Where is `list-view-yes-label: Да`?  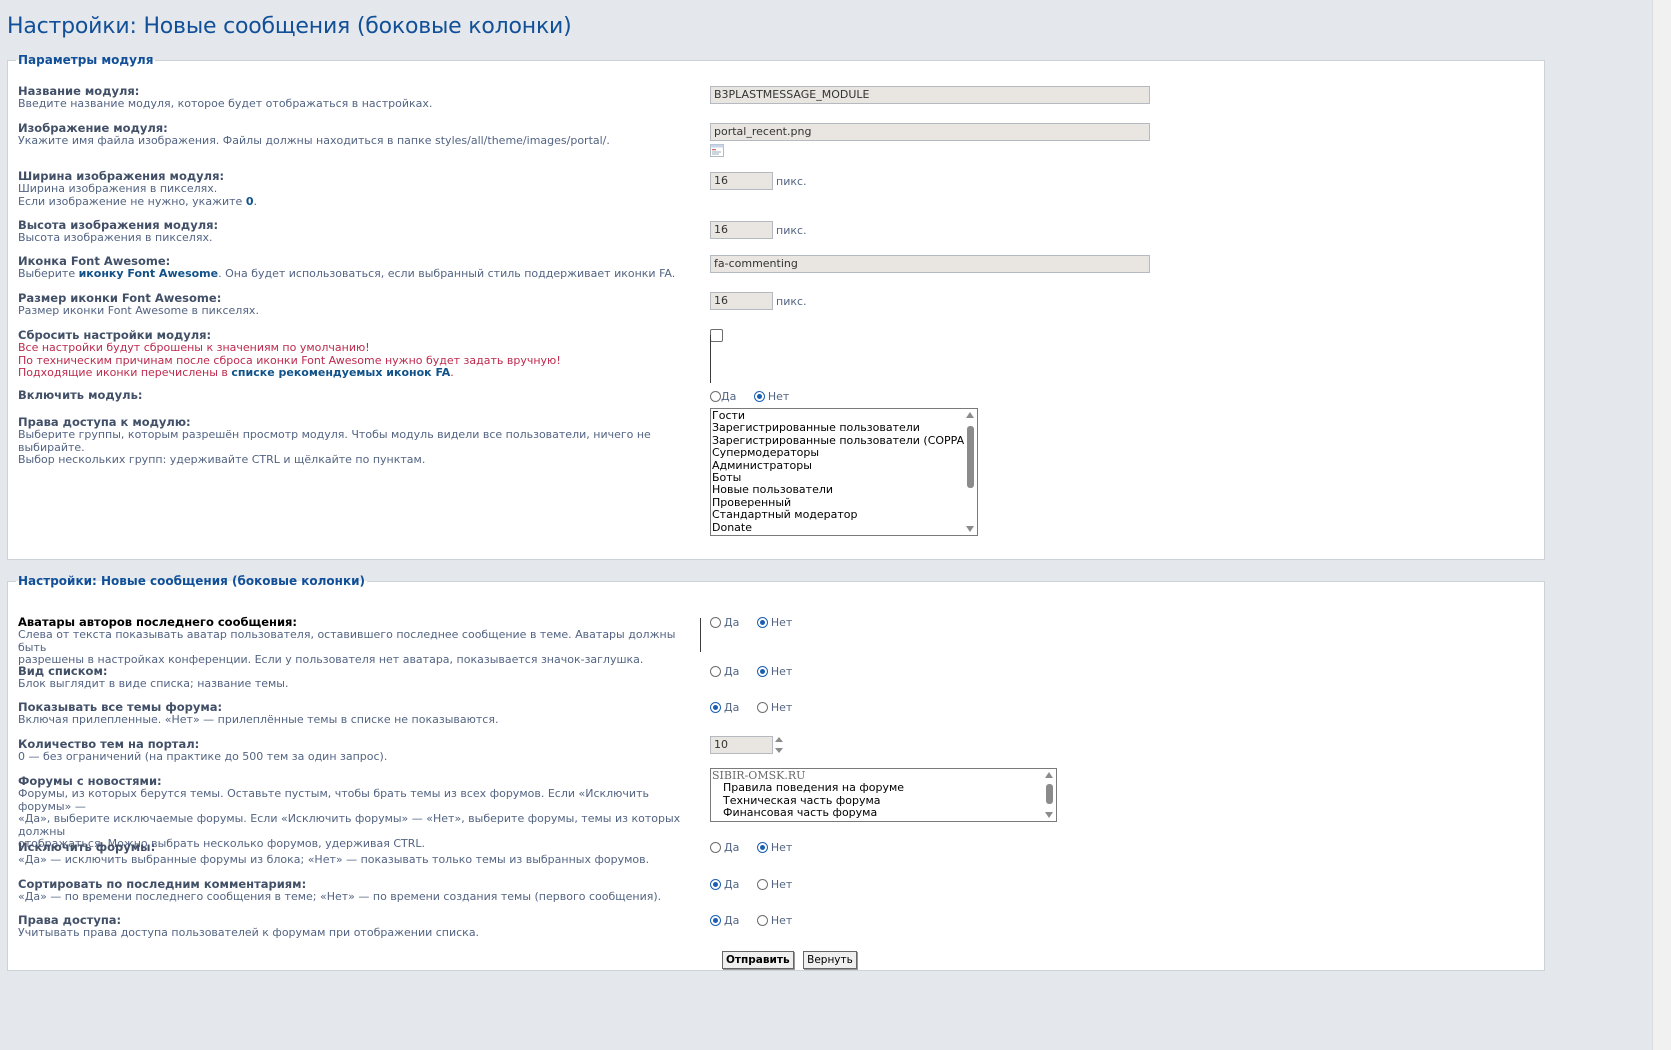
list-view-yes-label: Да is located at coordinates (732, 671).